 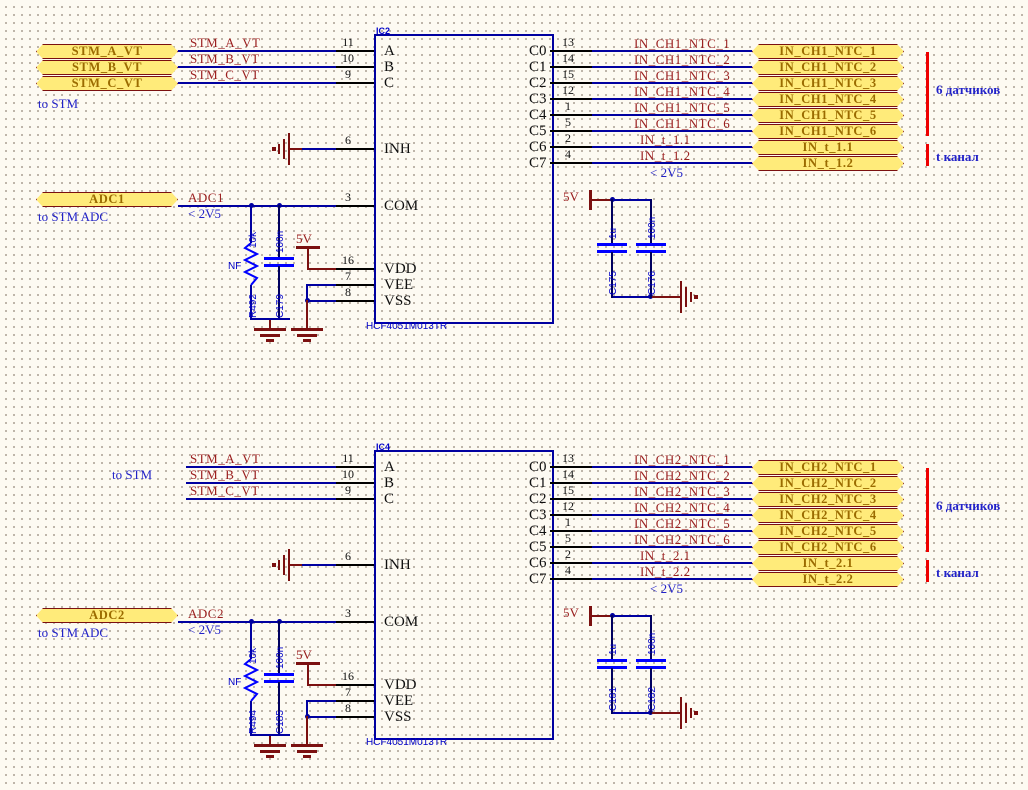 What do you see at coordinates (225, 74) in the screenshot?
I see `net-label-stm-c: STM_C_VT` at bounding box center [225, 74].